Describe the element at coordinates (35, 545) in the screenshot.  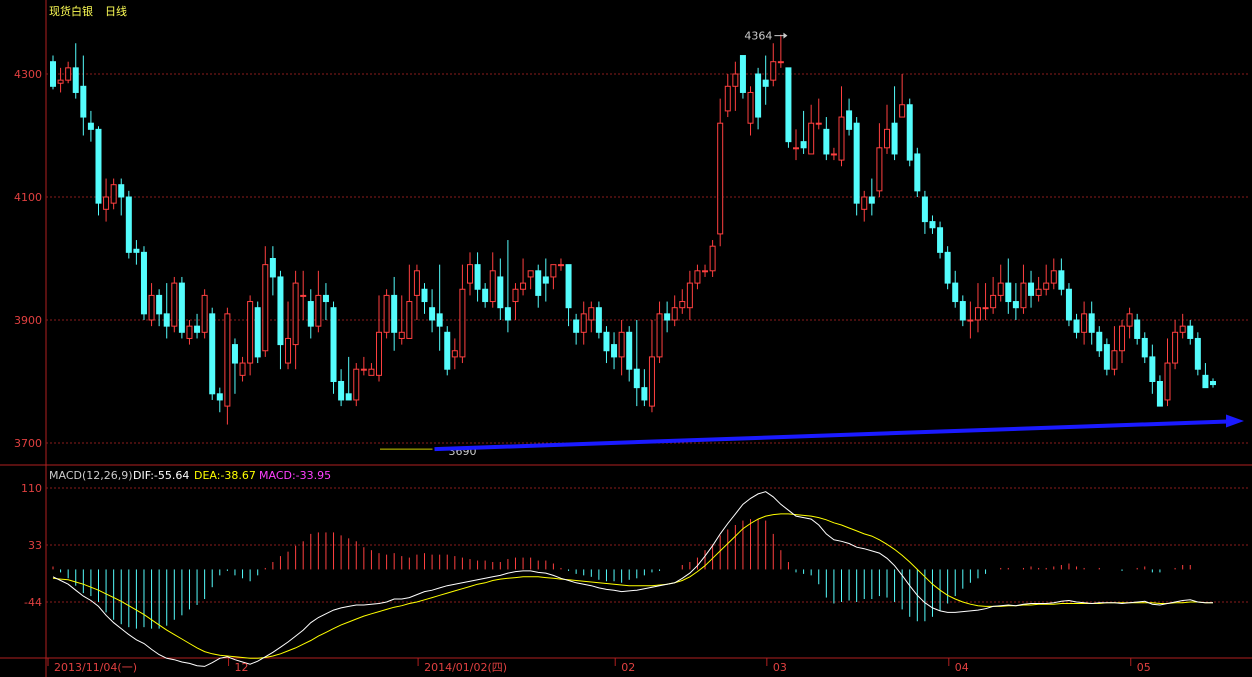
I see `macd-tick-label: 33` at that location.